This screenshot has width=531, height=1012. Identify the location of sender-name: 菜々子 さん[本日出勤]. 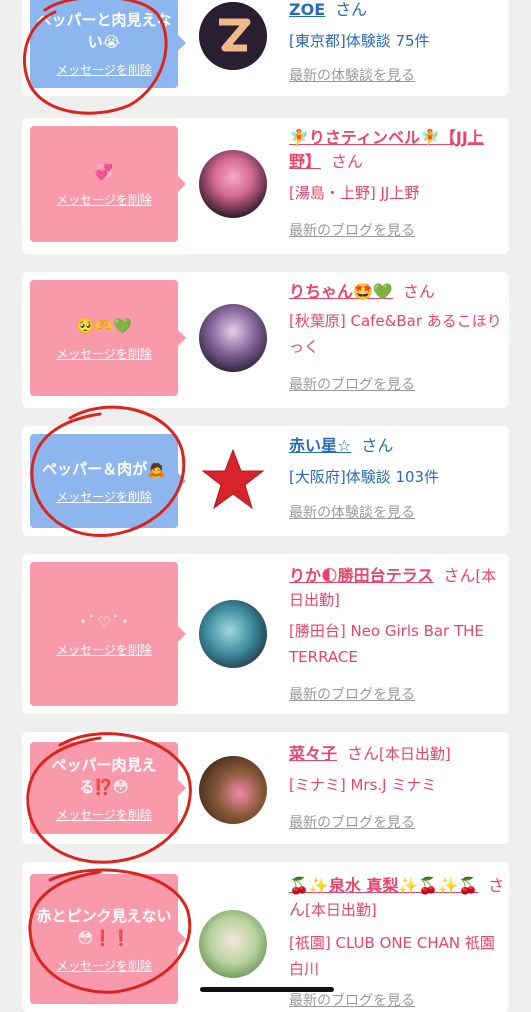
(397, 754).